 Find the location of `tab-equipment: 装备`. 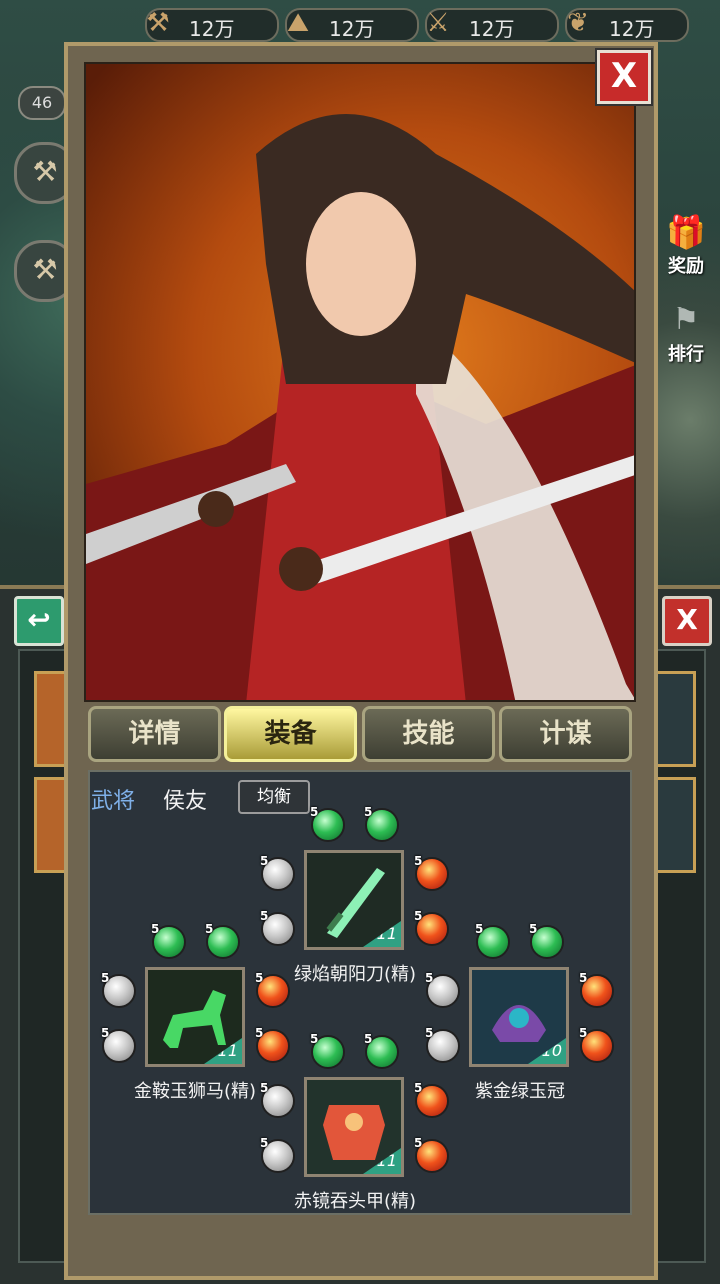

tab-equipment: 装备 is located at coordinates (290, 734).